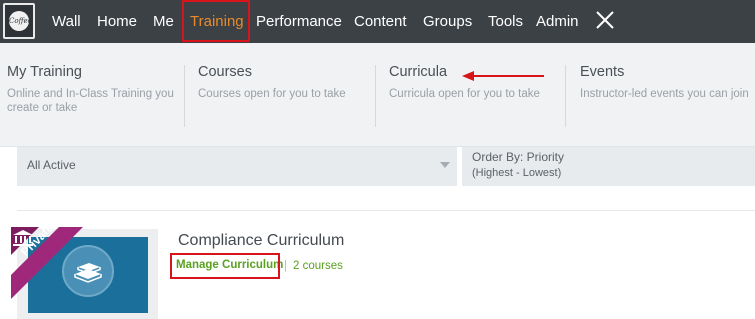  Describe the element at coordinates (225, 72) in the screenshot. I see `menu-courses-title: Courses` at that location.